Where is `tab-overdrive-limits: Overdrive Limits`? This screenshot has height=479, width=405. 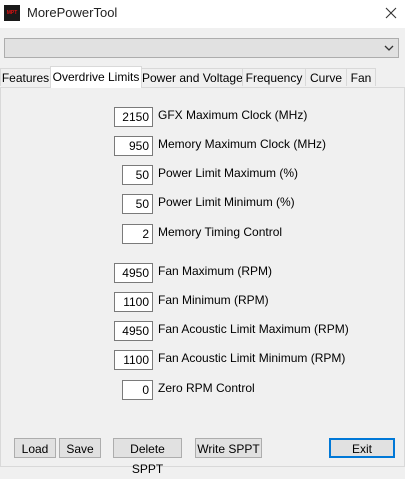
tab-overdrive-limits: Overdrive Limits is located at coordinates (96, 77).